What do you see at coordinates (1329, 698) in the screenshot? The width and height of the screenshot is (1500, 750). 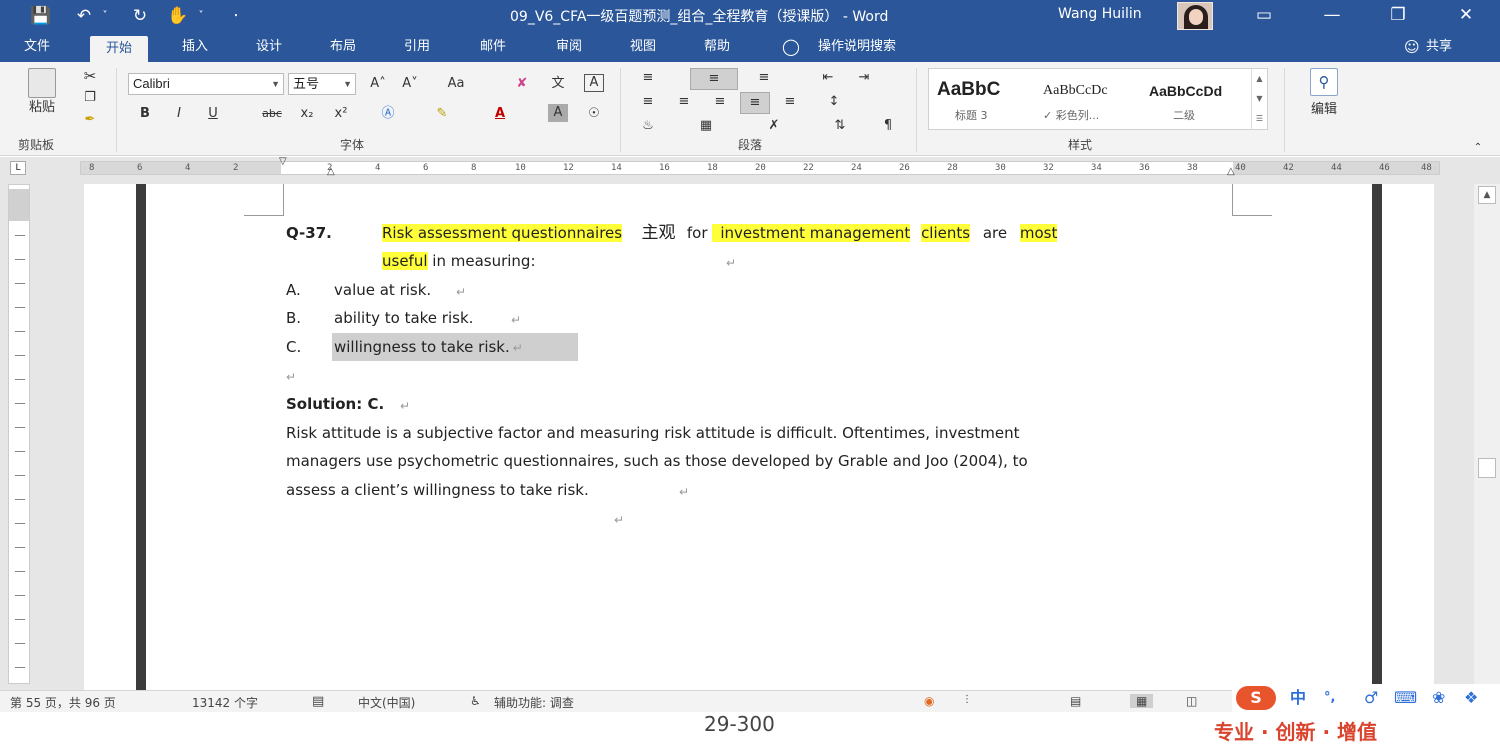 I see `punctuation-icon: °,` at bounding box center [1329, 698].